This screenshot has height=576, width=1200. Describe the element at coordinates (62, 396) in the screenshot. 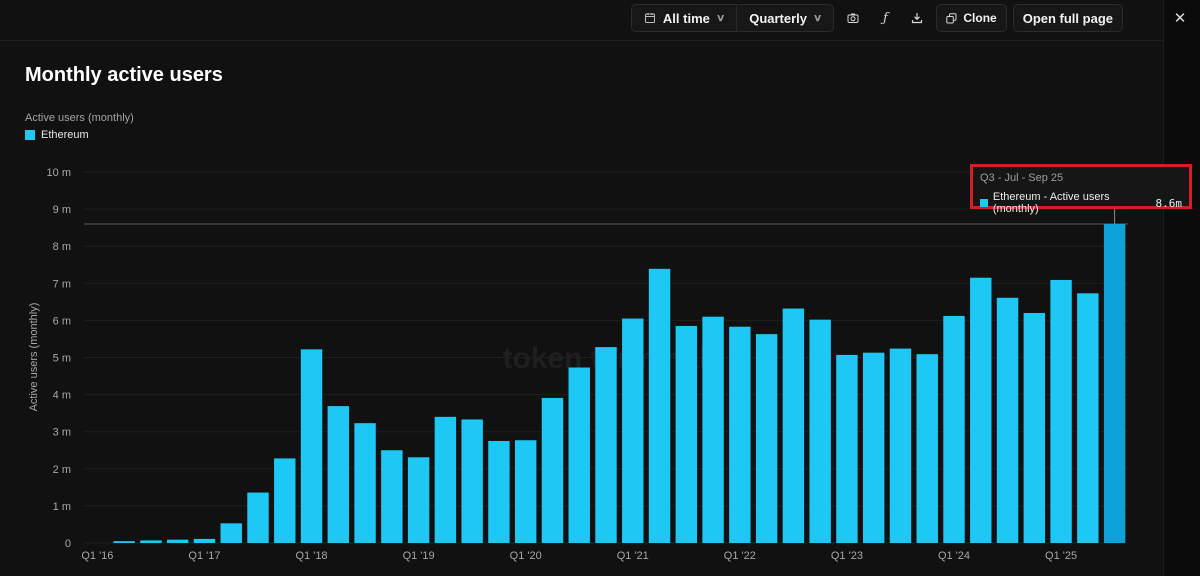

I see `y-tick-label: 4 m` at that location.